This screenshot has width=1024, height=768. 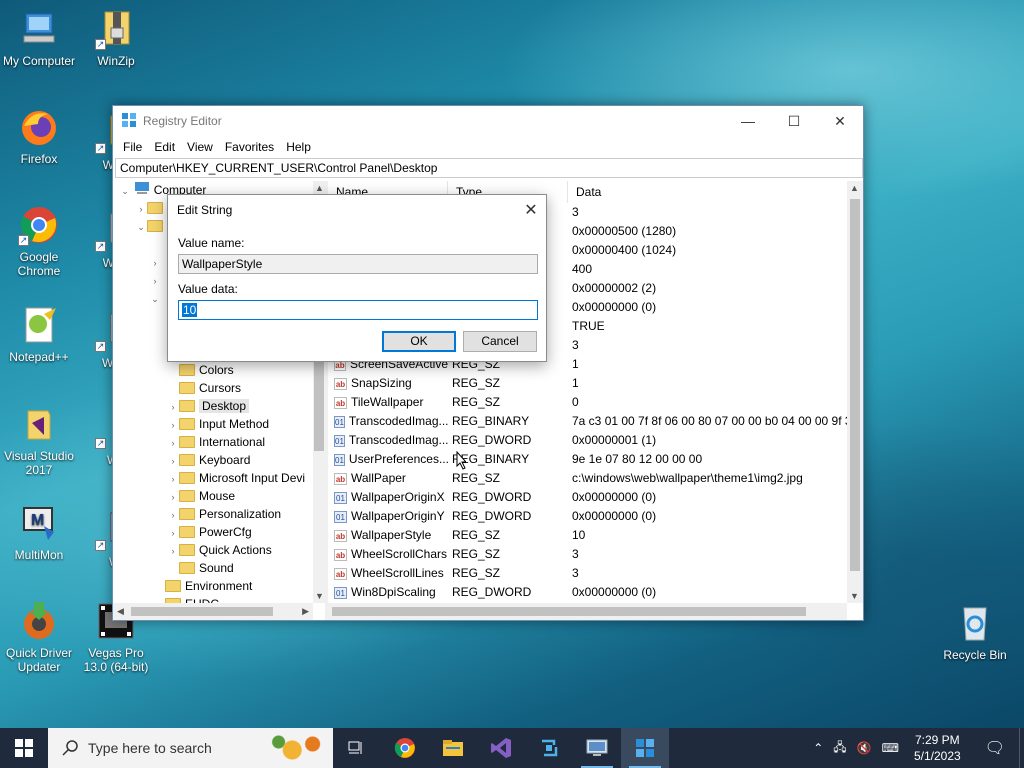 I want to click on task-view-button, so click(x=357, y=748).